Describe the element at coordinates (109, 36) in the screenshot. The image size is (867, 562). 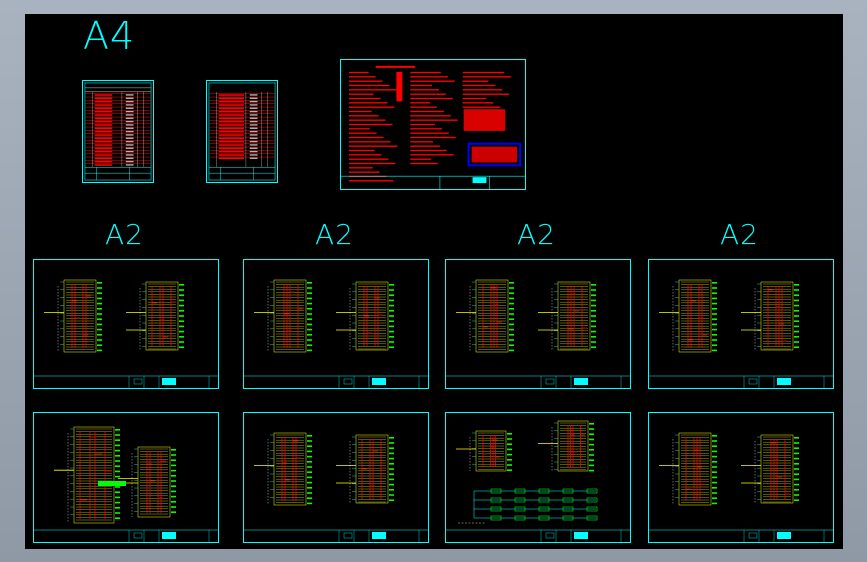
I see `sheet-size-label-a4: A4` at that location.